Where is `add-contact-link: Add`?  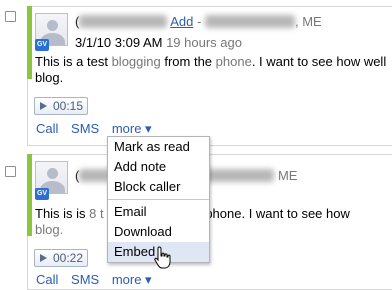
add-contact-link: Add is located at coordinates (181, 21).